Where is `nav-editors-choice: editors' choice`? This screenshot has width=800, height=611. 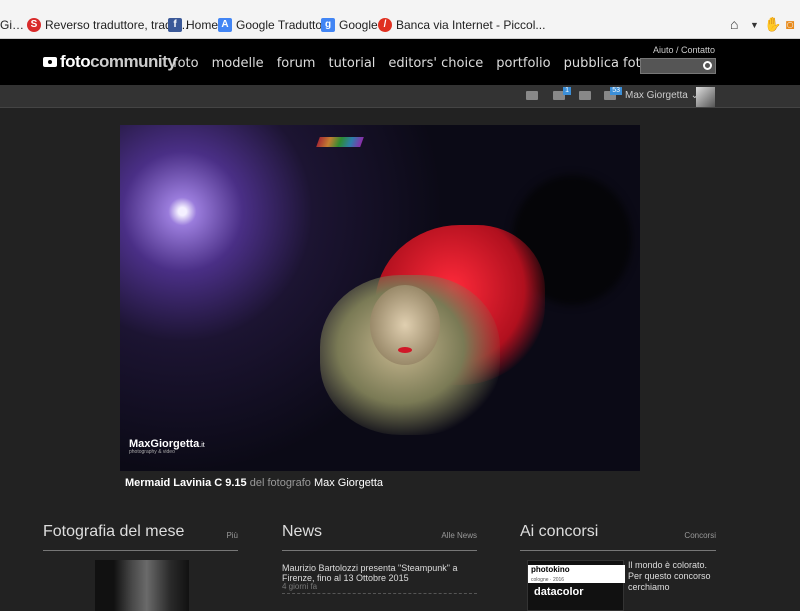
nav-editors-choice: editors' choice is located at coordinates (435, 63).